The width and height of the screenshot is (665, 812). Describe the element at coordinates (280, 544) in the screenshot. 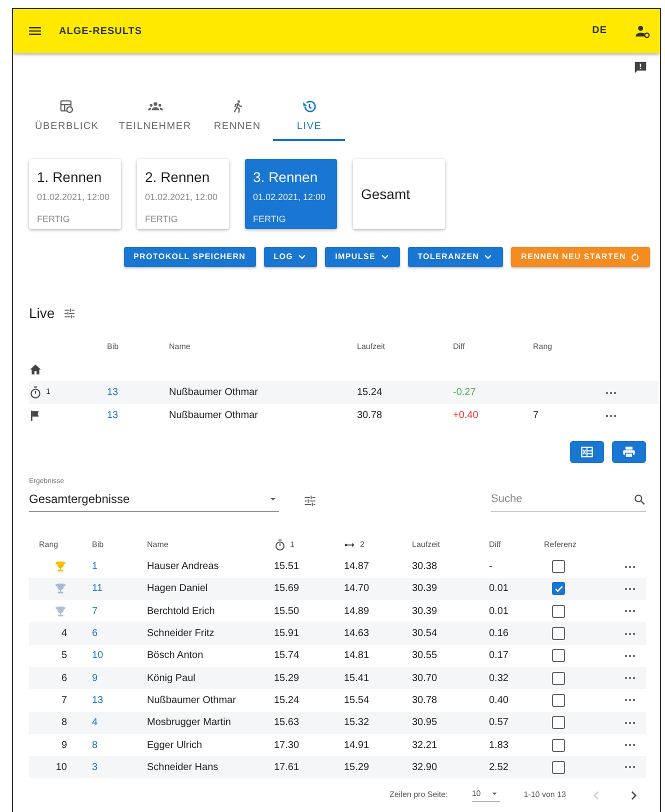

I see `stopwatch-icon` at that location.